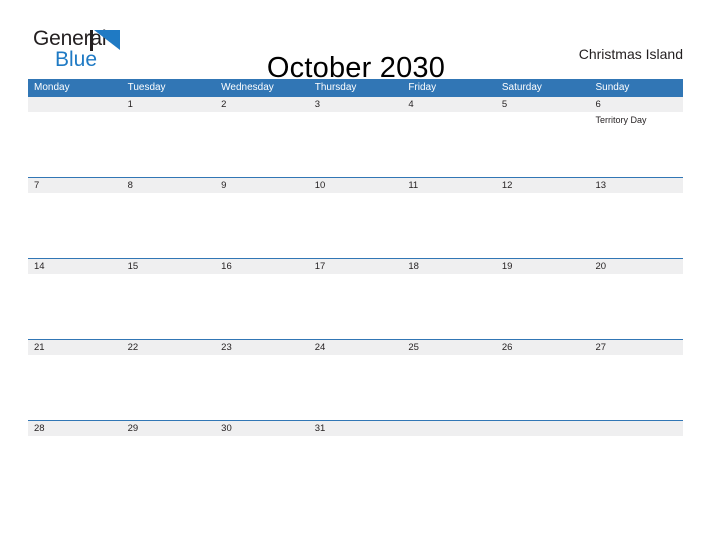 Image resolution: width=712 pixels, height=550 pixels. Describe the element at coordinates (75, 266) in the screenshot. I see `day-number: 14` at that location.